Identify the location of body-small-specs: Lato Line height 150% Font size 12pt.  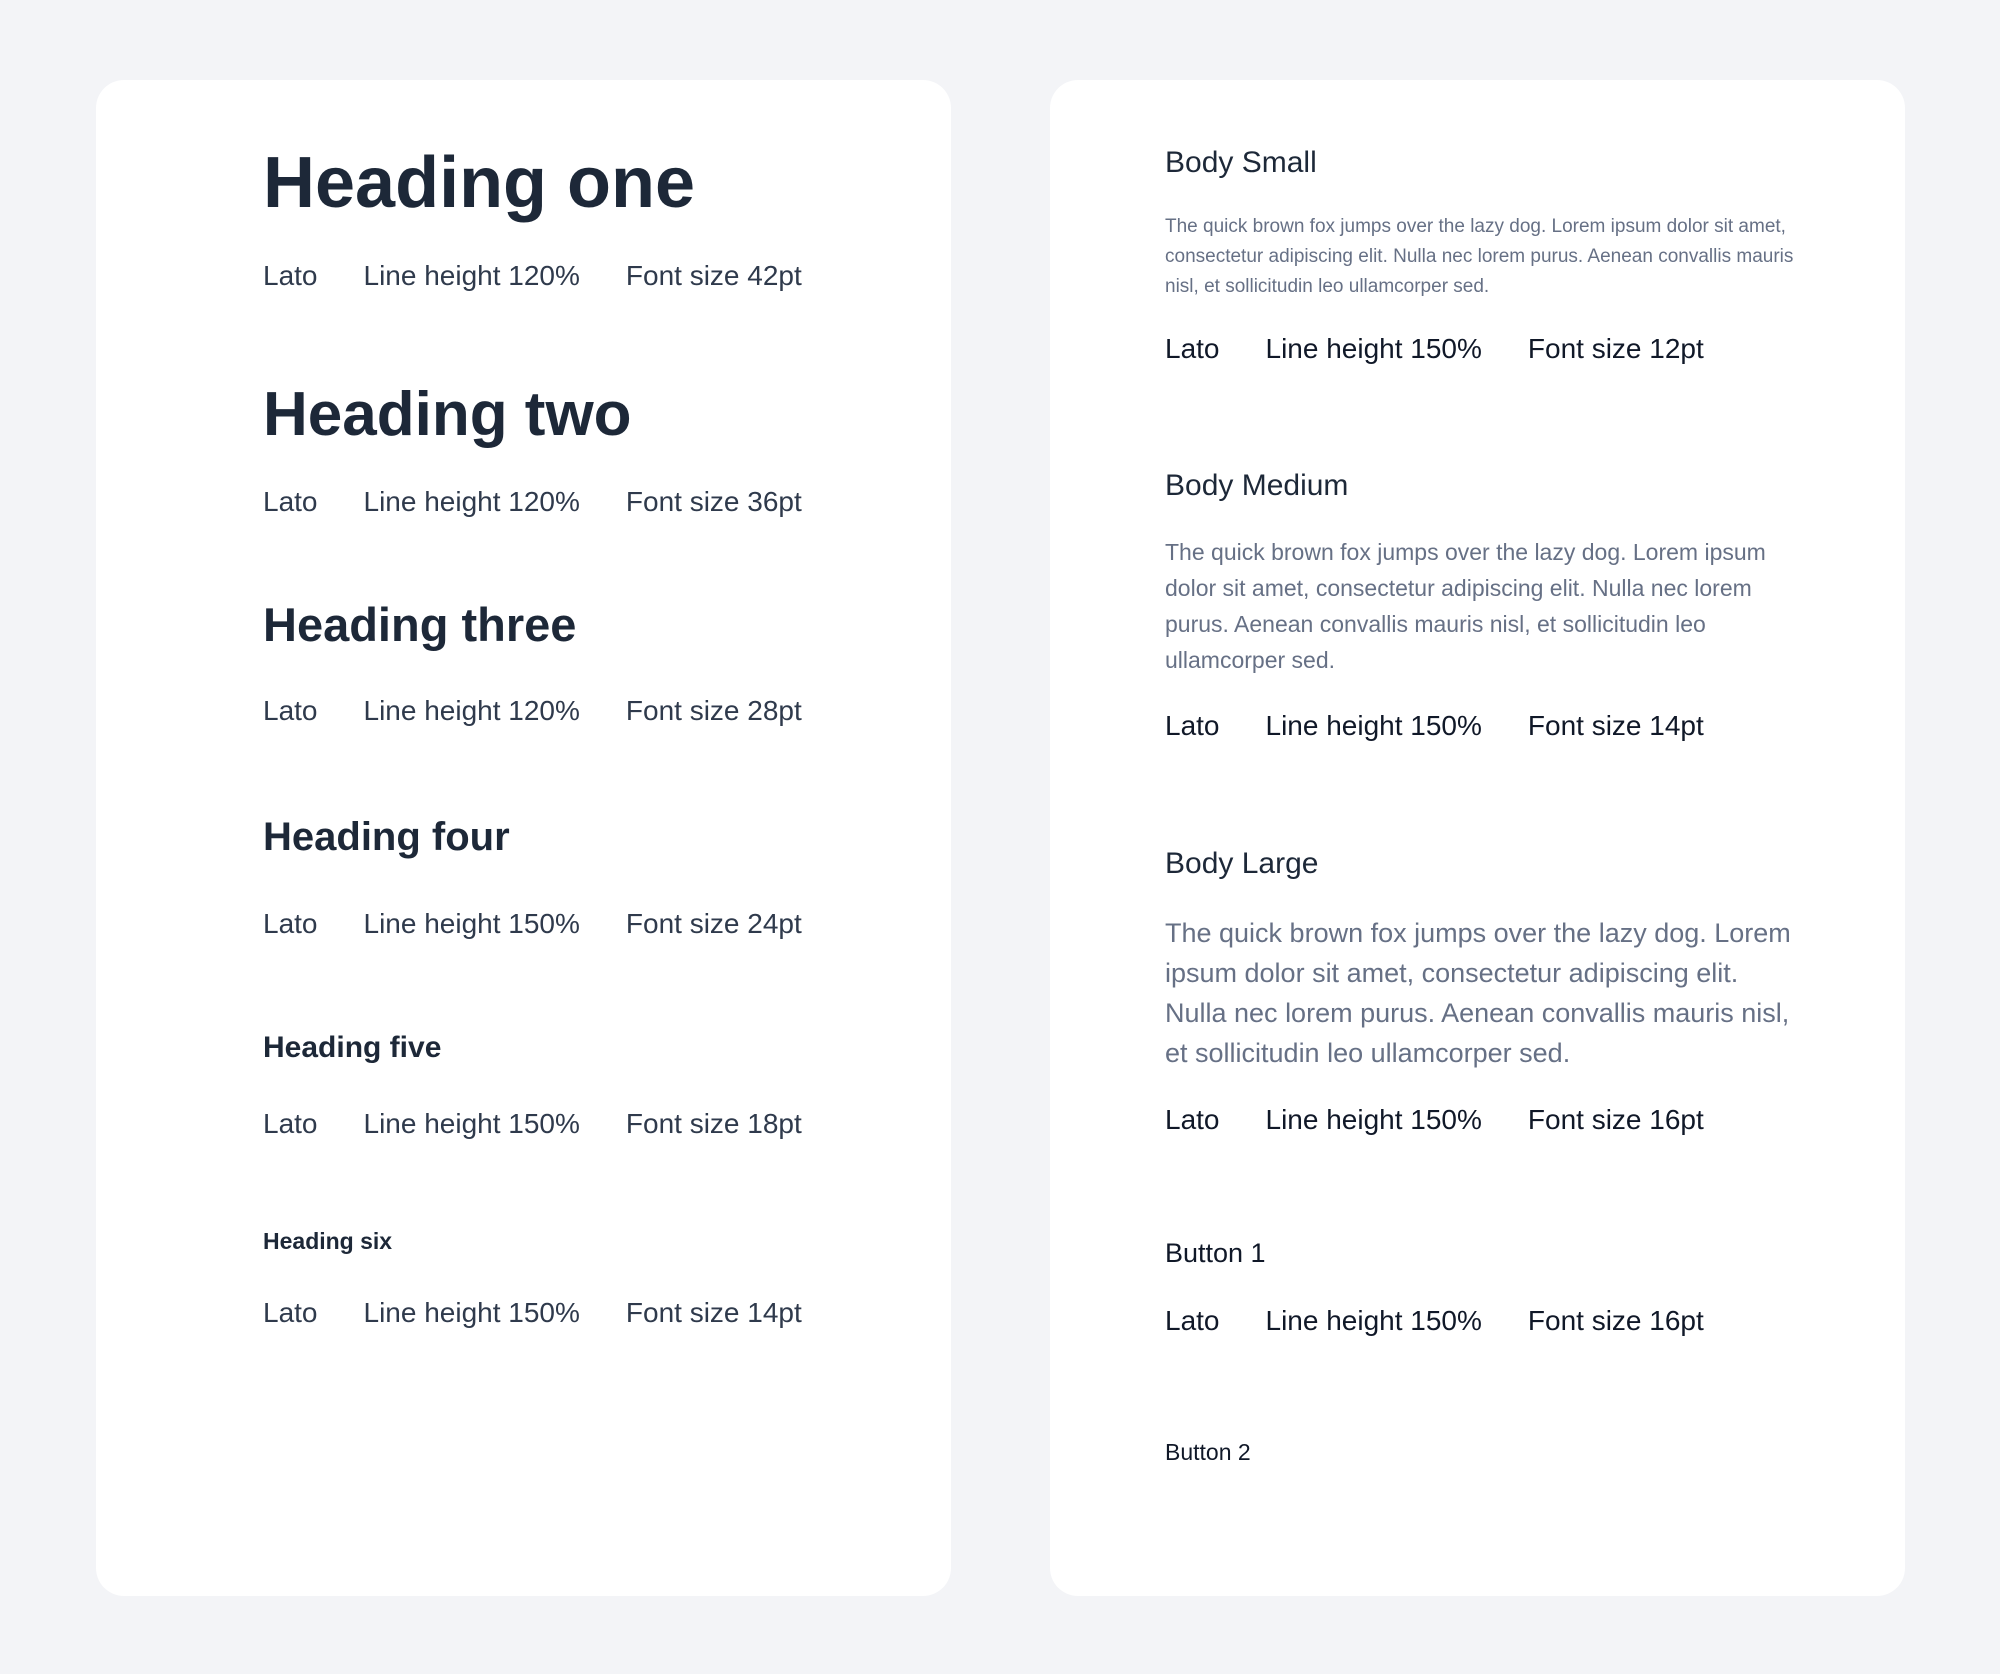
(1434, 349).